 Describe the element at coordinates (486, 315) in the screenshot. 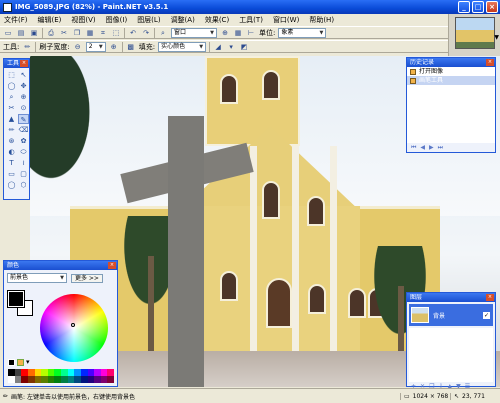

I see `layer-visibility-checkbox: ✓` at that location.